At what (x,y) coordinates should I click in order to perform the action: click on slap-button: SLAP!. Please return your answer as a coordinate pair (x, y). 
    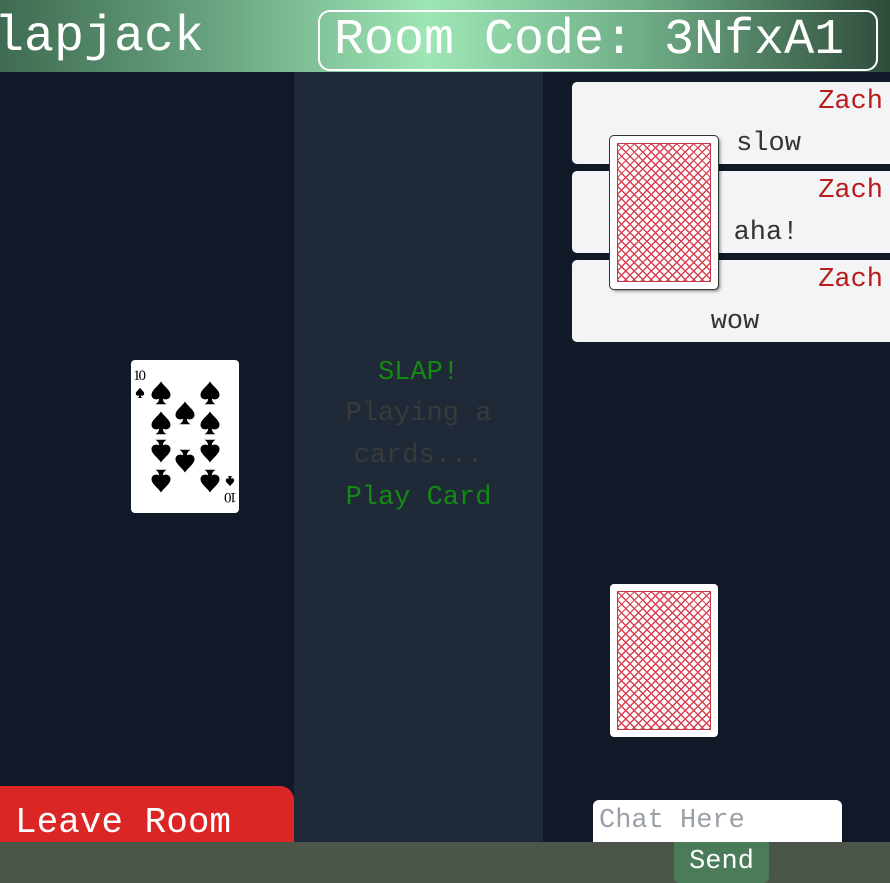
    Looking at the image, I should click on (418, 373).